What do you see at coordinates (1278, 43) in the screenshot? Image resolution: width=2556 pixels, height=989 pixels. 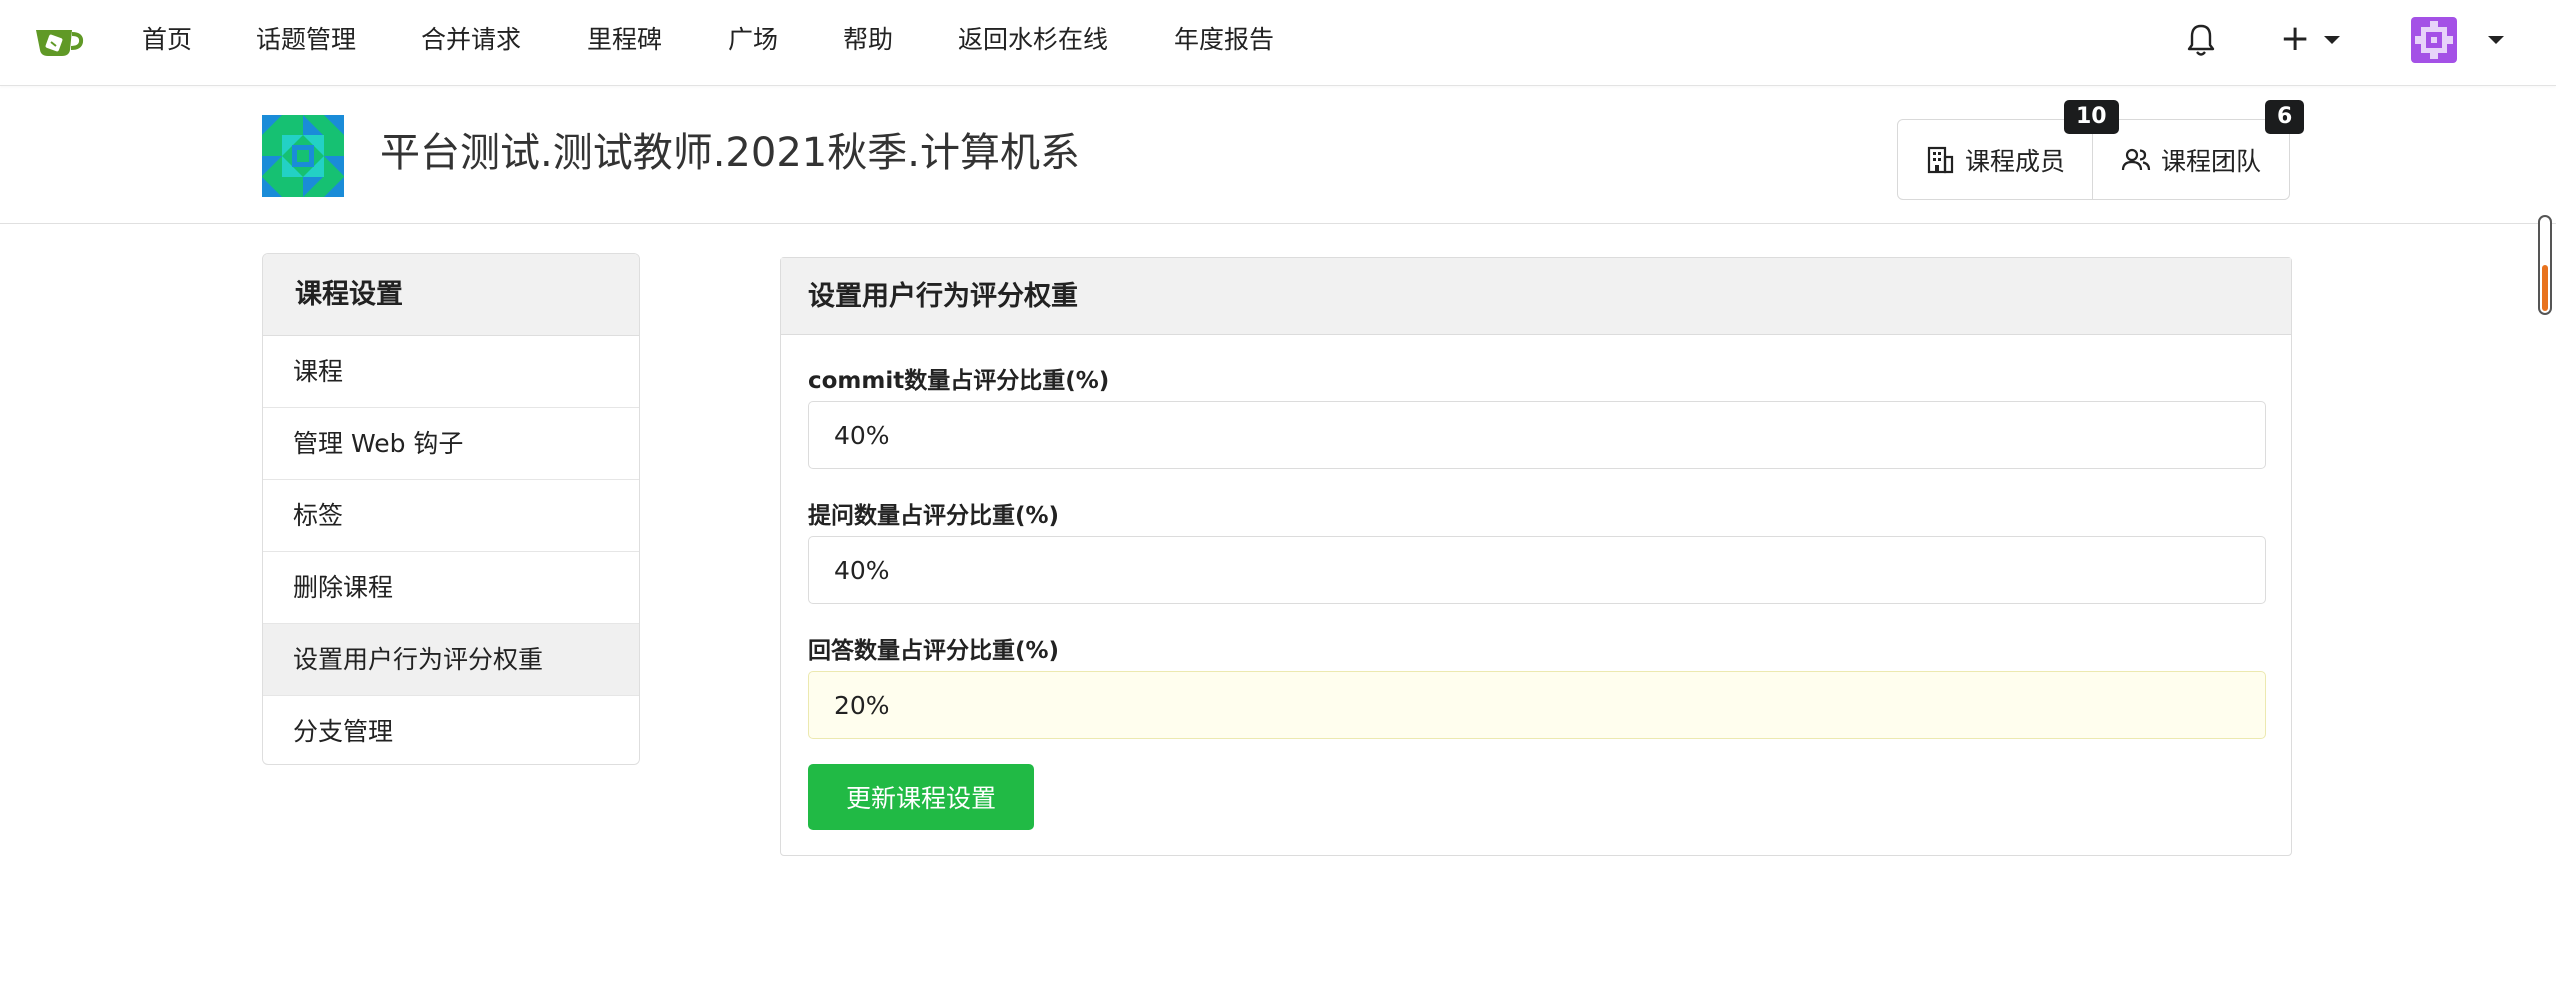 I see `top-navbar: 首页 话题管理 合并请求 里程碑 广场 帮助 返回水杉在线 年度报告 +` at bounding box center [1278, 43].